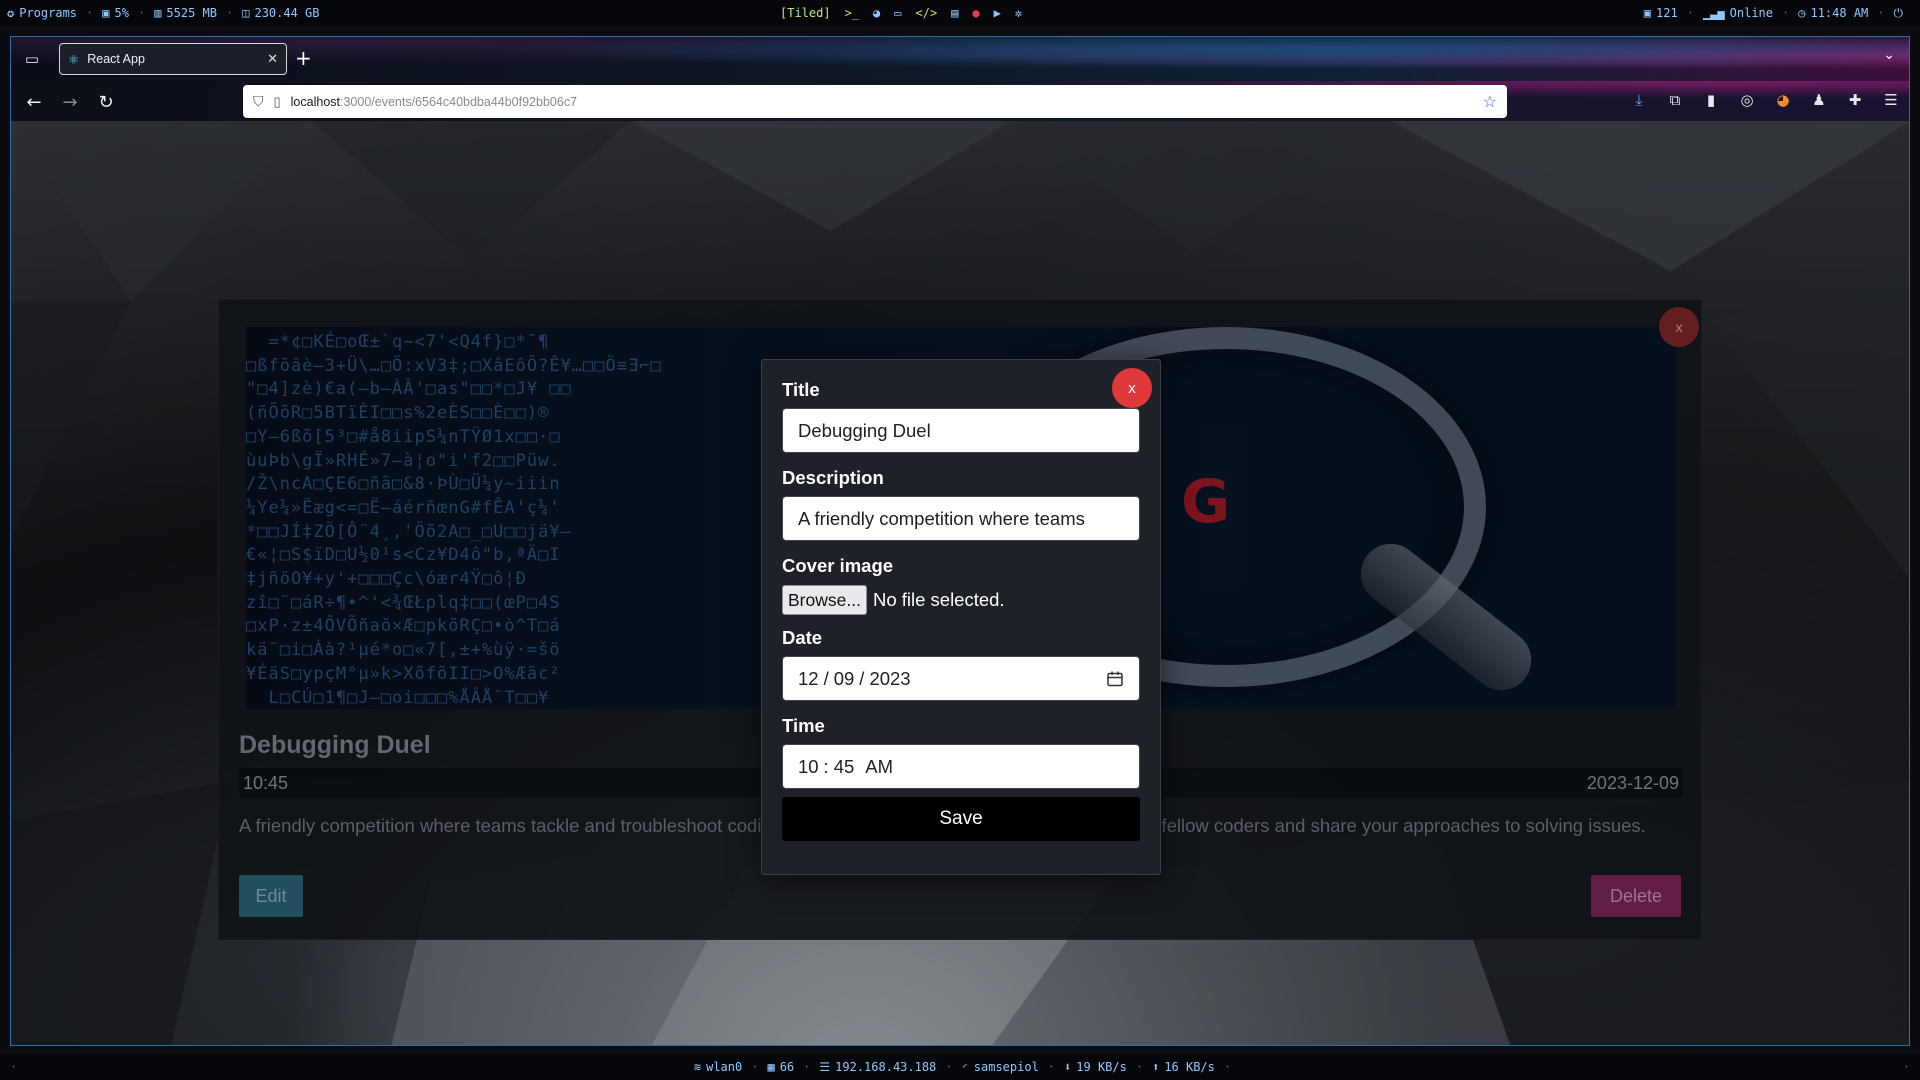 Image resolution: width=1920 pixels, height=1080 pixels. I want to click on cover-image-label: Cover image, so click(838, 565).